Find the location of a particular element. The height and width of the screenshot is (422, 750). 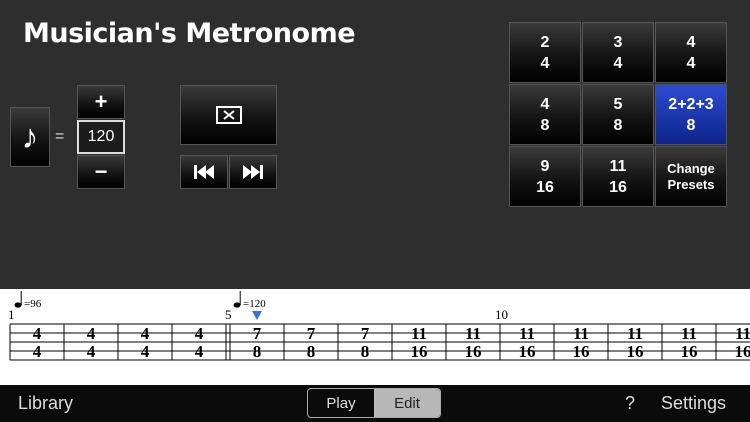

clear-button is located at coordinates (228, 115).